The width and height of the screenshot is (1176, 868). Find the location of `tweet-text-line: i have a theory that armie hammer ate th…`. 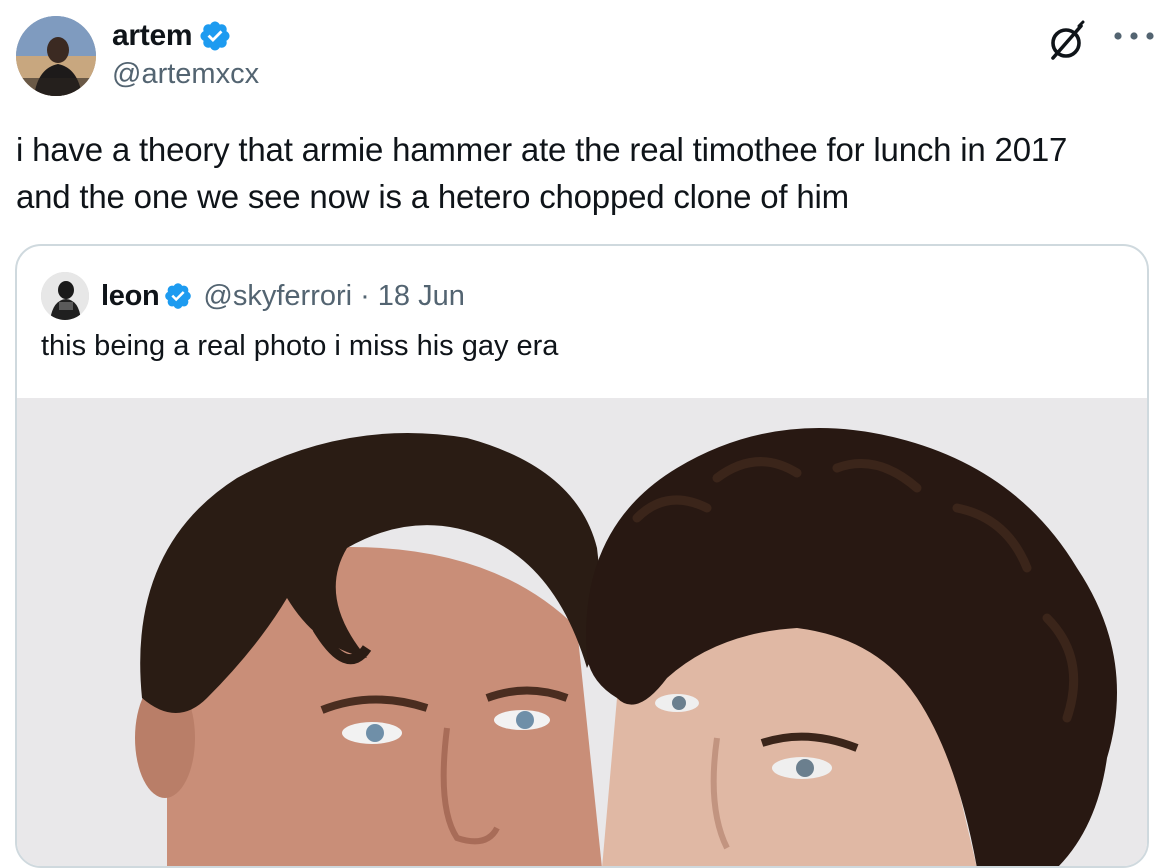

tweet-text-line: i have a theory that armie hammer ate th… is located at coordinates (542, 149).